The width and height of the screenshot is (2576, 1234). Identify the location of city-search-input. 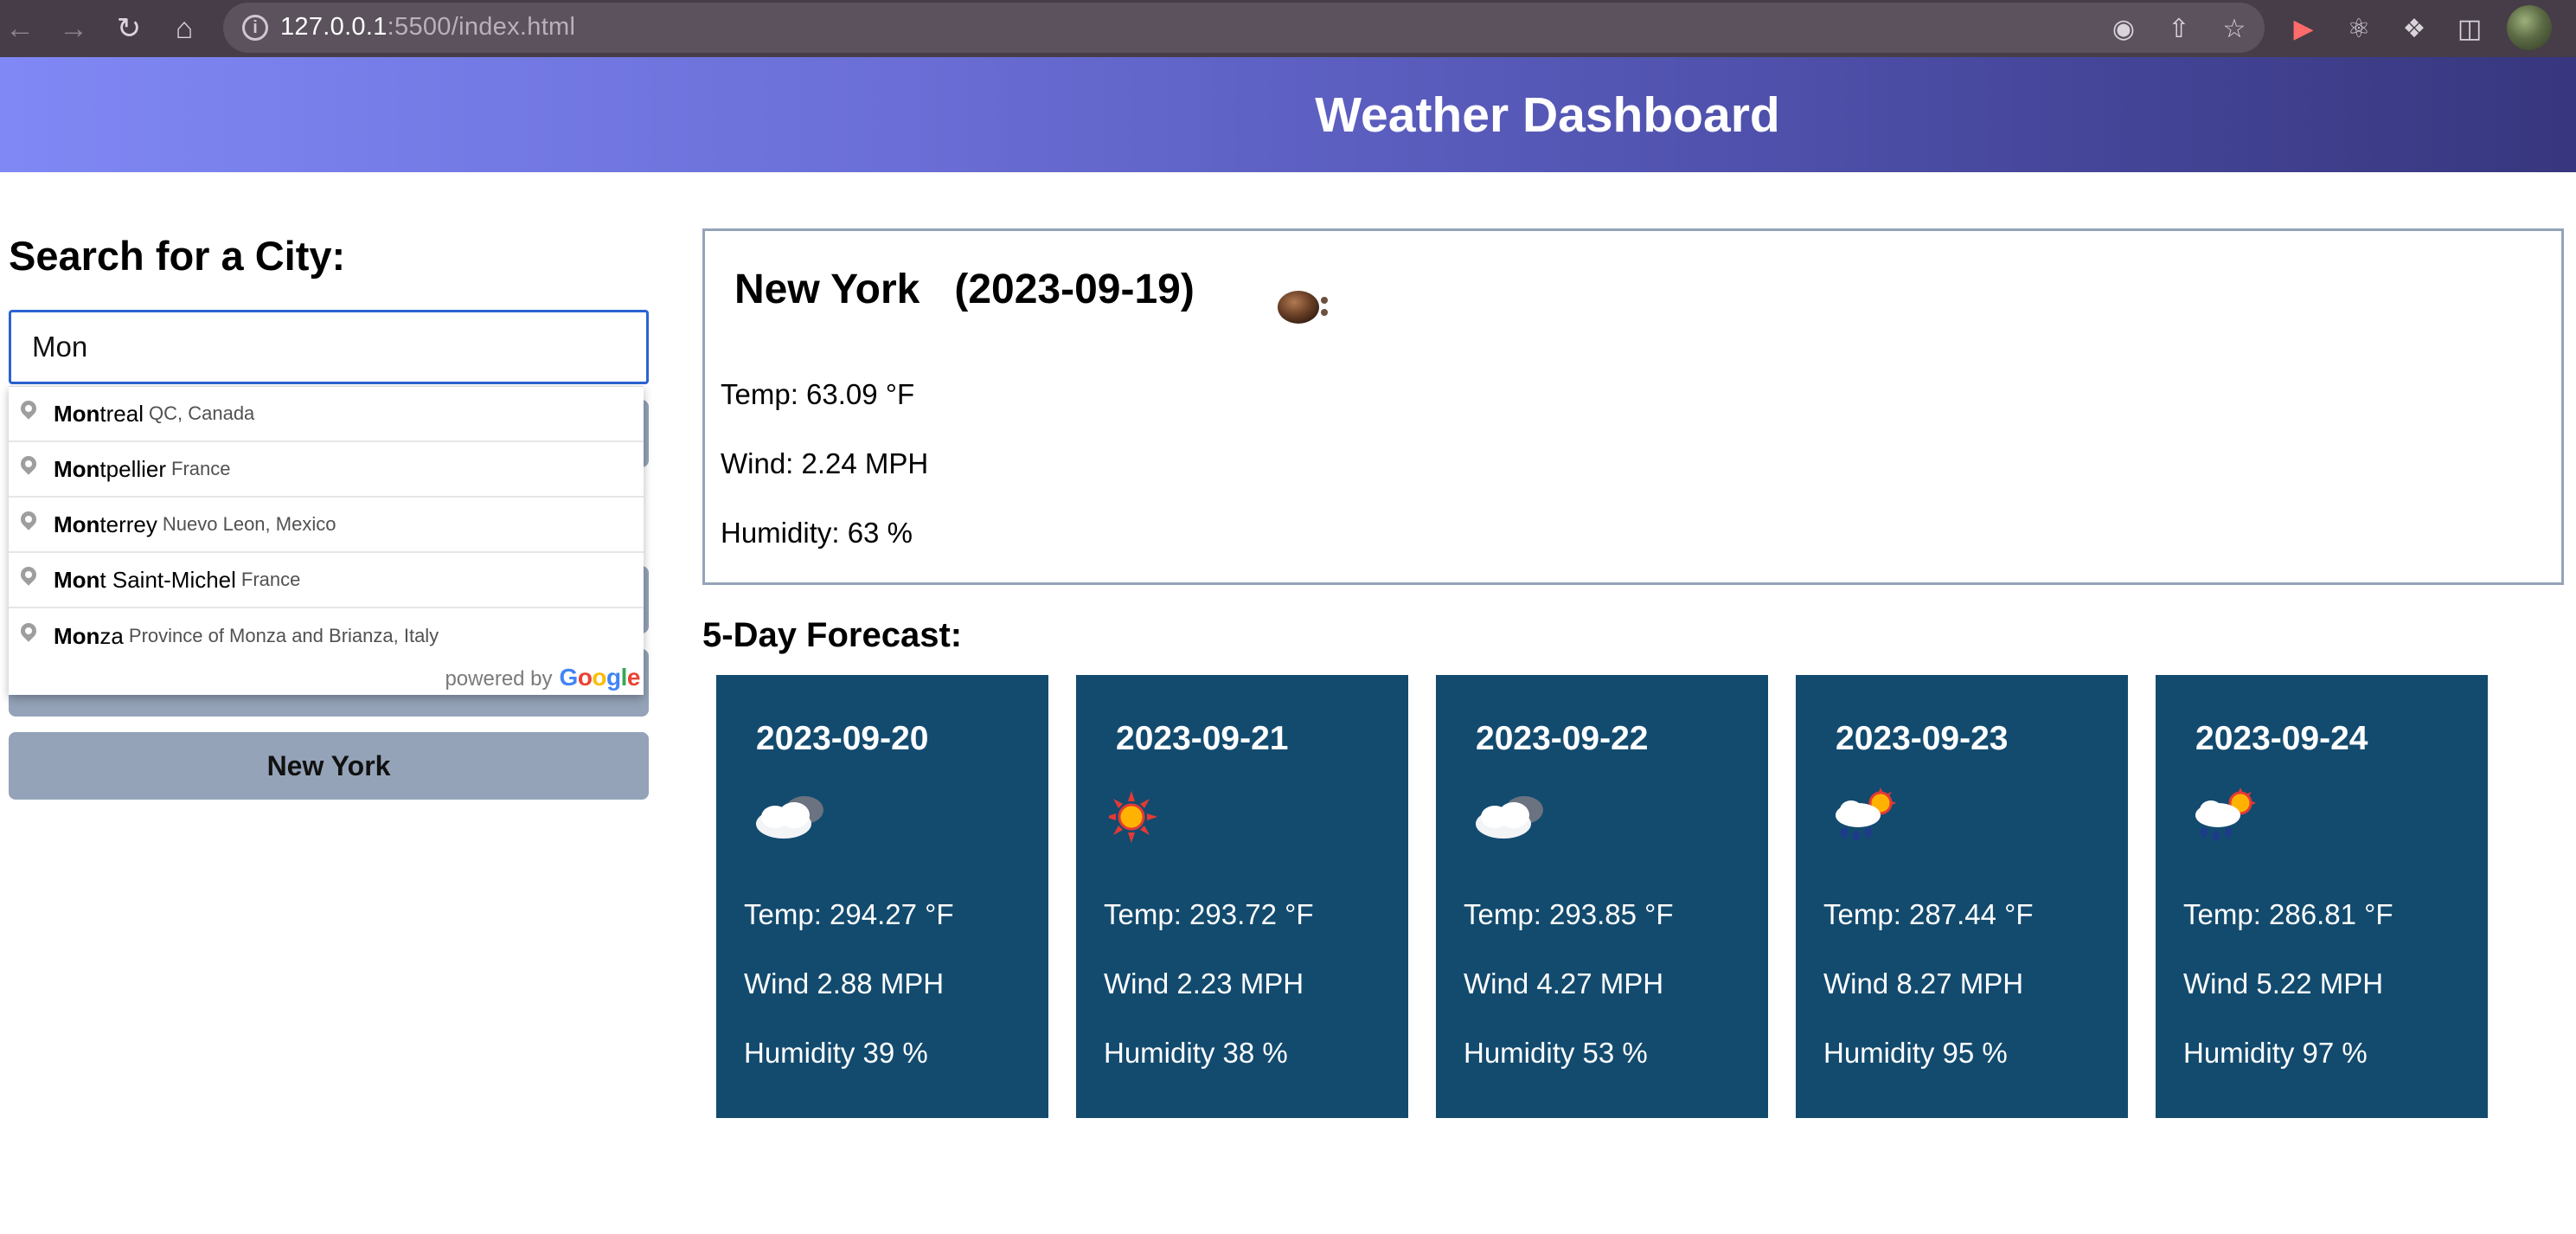
(329, 347).